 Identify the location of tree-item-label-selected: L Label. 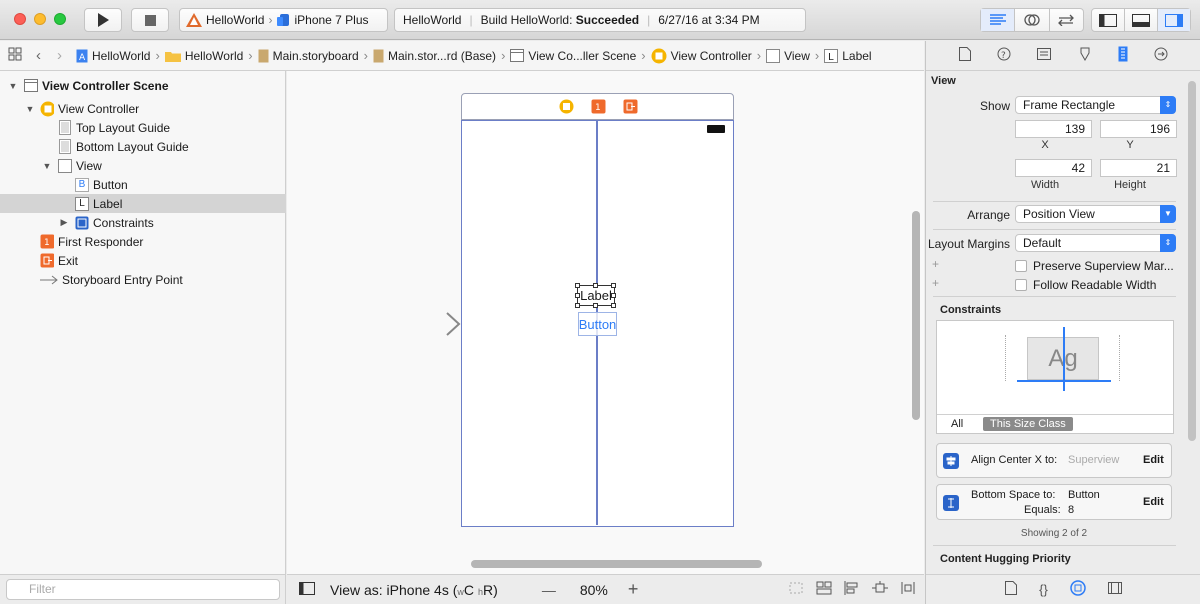
(143, 203).